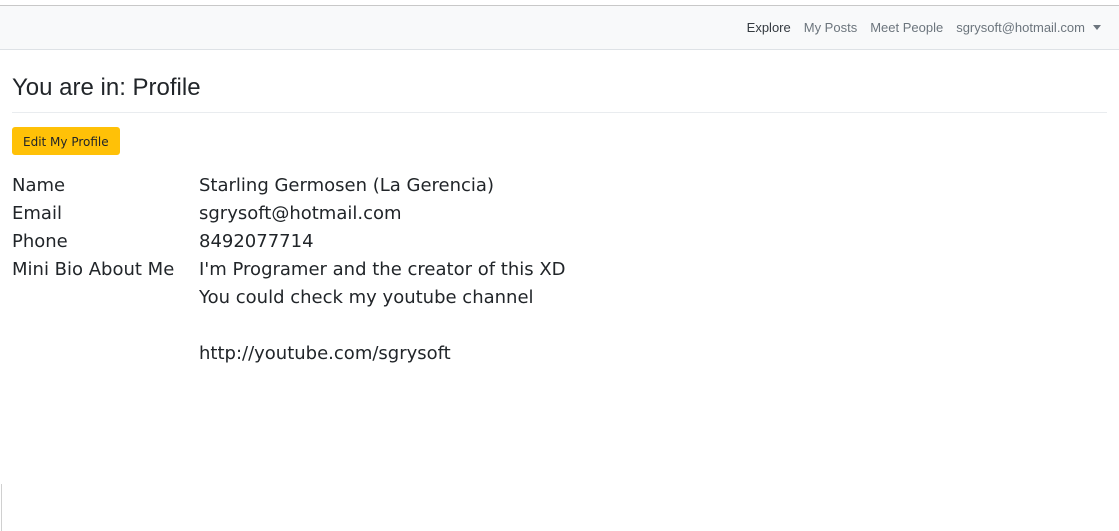 Image resolution: width=1119 pixels, height=531 pixels. I want to click on name-label: Name, so click(39, 185).